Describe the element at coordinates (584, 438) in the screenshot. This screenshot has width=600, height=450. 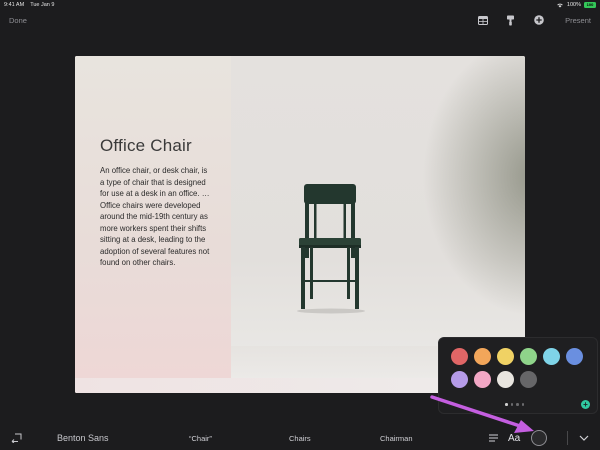
I see `chevron-down-icon` at that location.